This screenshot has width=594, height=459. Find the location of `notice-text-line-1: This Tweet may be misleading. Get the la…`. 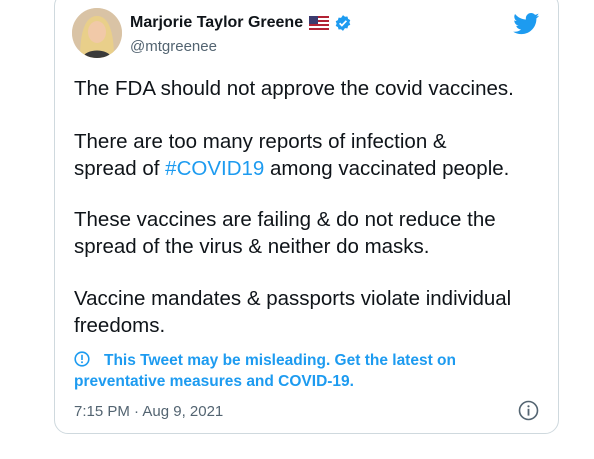

notice-text-line-1: This Tweet may be misleading. Get the la… is located at coordinates (280, 360).